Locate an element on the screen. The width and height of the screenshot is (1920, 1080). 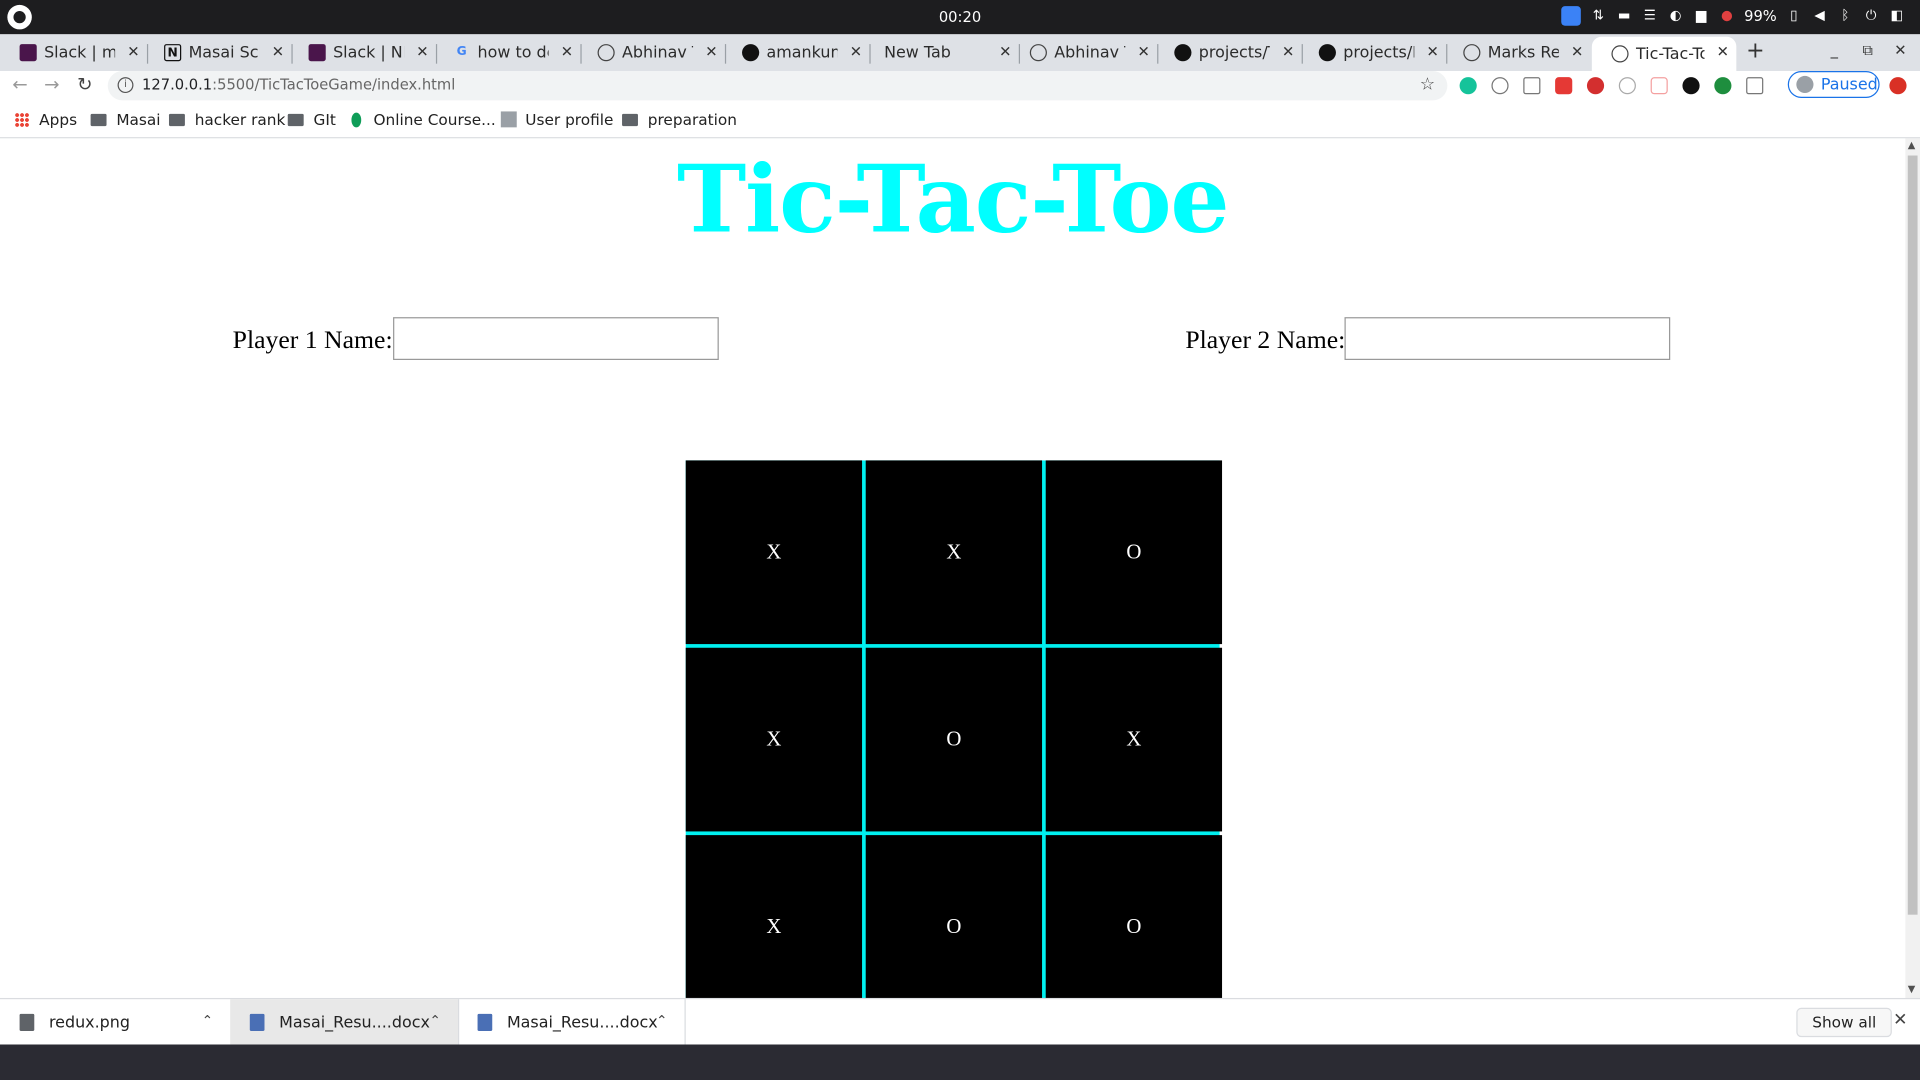
camera-extension-icon is located at coordinates (1755, 86).